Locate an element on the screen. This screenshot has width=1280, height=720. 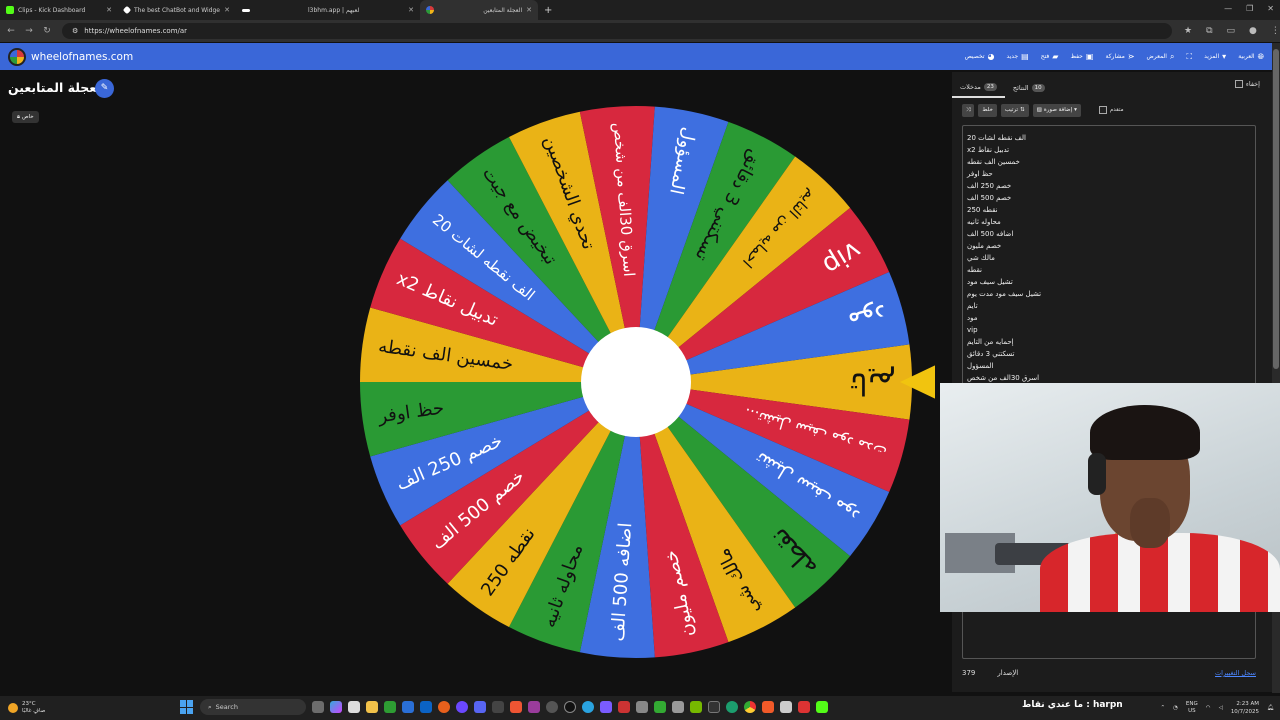
menu-open: ▰ فتح is located at coordinates (1050, 56).